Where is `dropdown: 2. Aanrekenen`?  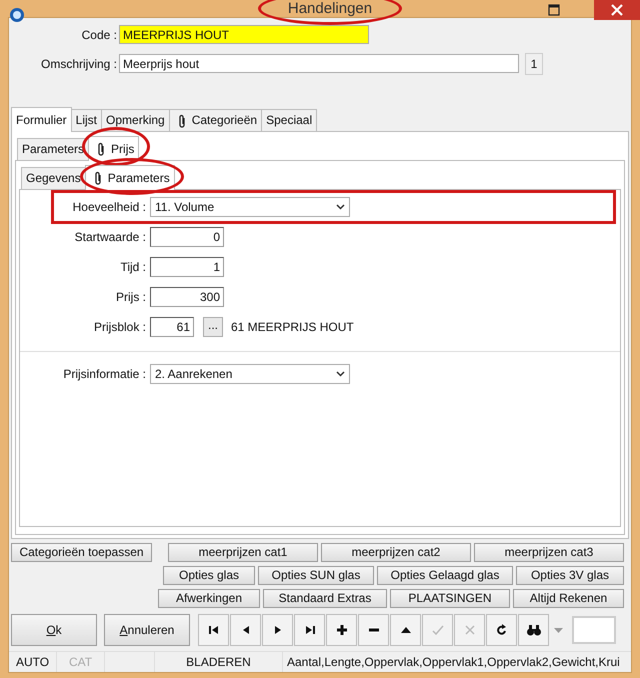
dropdown: 2. Aanrekenen is located at coordinates (250, 374).